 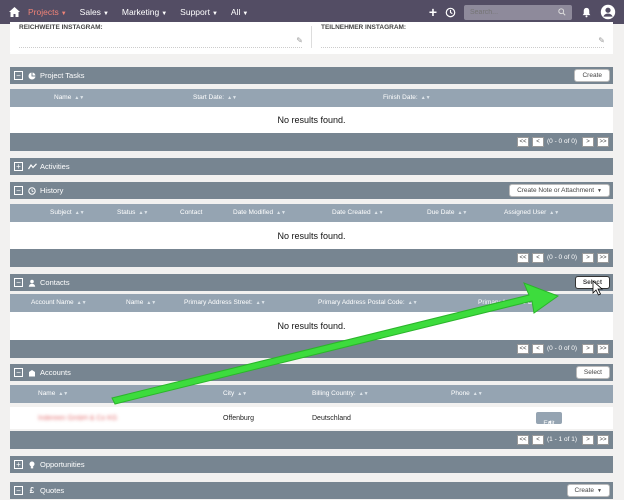 What do you see at coordinates (32, 490) in the screenshot?
I see `quotes-pound-icon: £` at bounding box center [32, 490].